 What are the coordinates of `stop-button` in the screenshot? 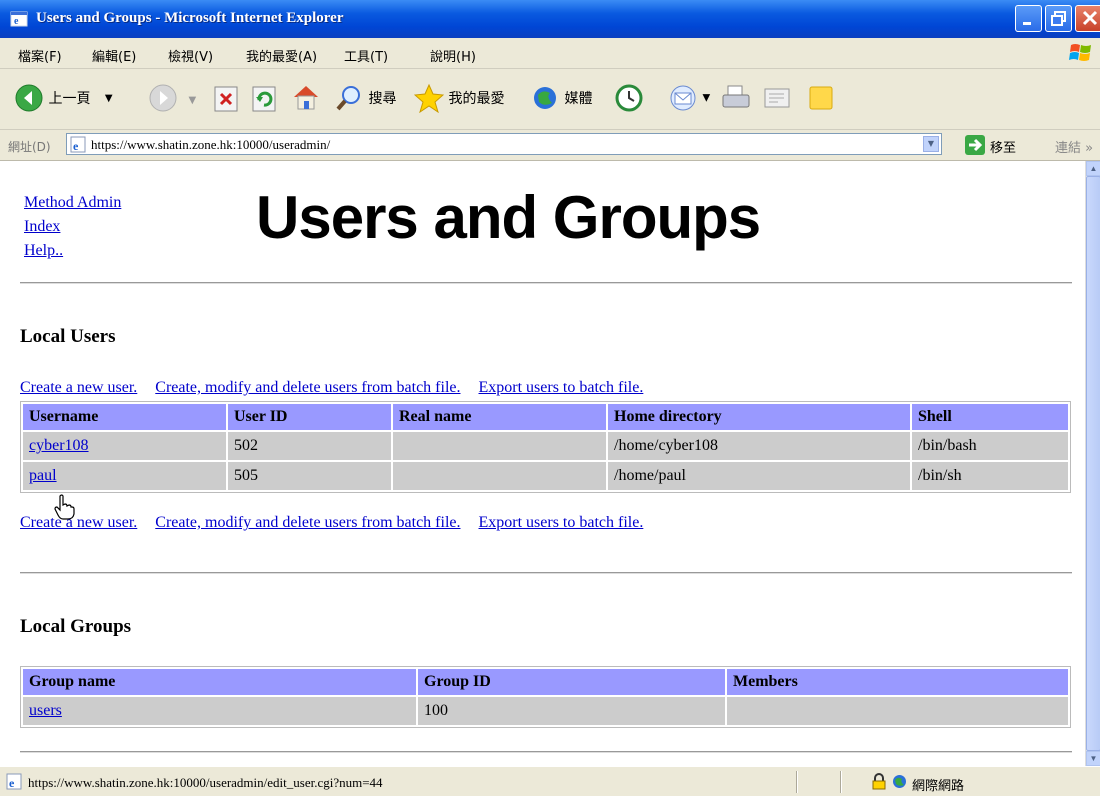 It's located at (226, 100).